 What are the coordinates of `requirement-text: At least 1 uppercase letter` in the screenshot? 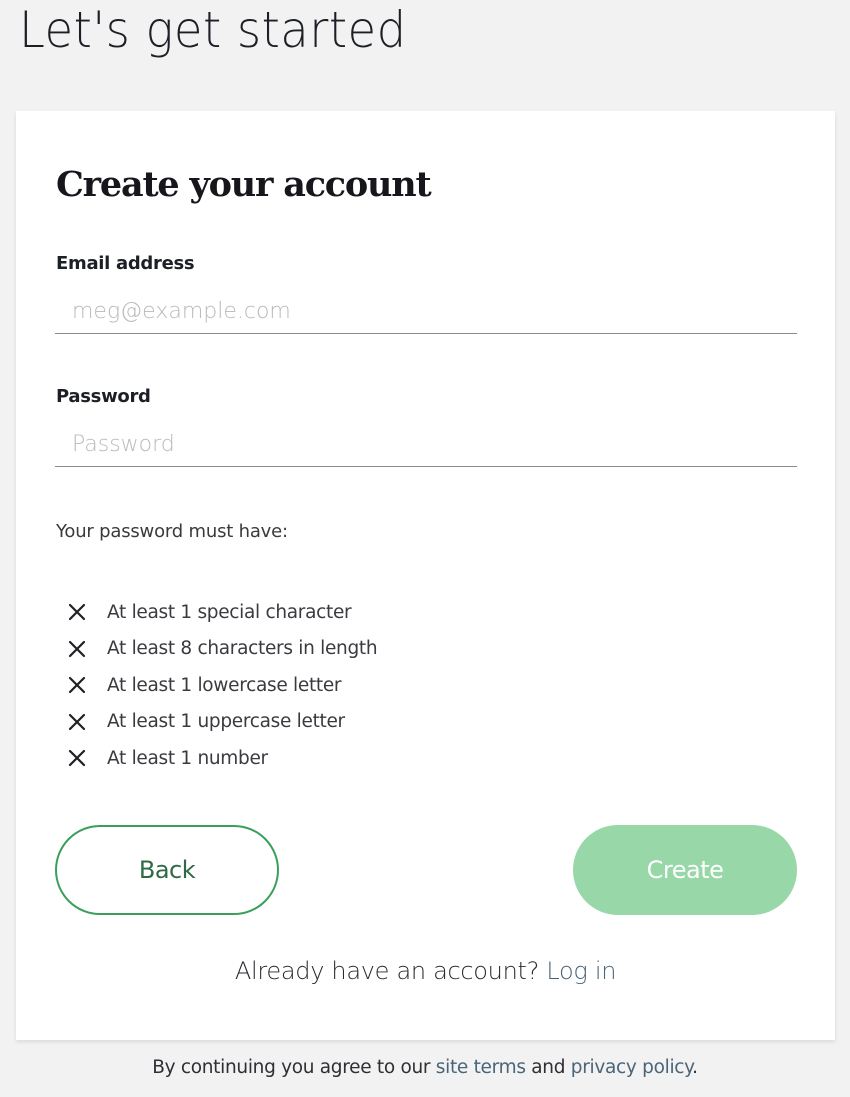 It's located at (226, 722).